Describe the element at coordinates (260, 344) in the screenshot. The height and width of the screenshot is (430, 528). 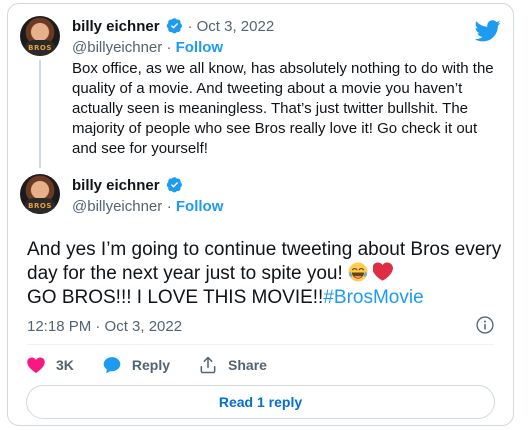
I see `divider` at that location.